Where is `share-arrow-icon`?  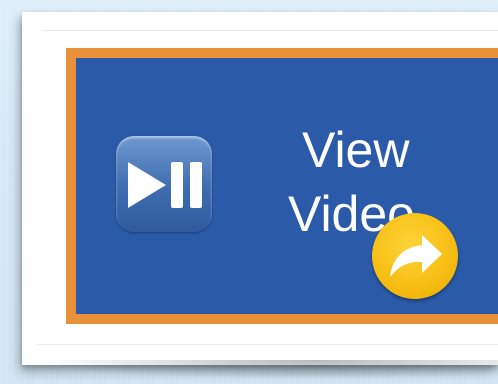
share-arrow-icon is located at coordinates (415, 256).